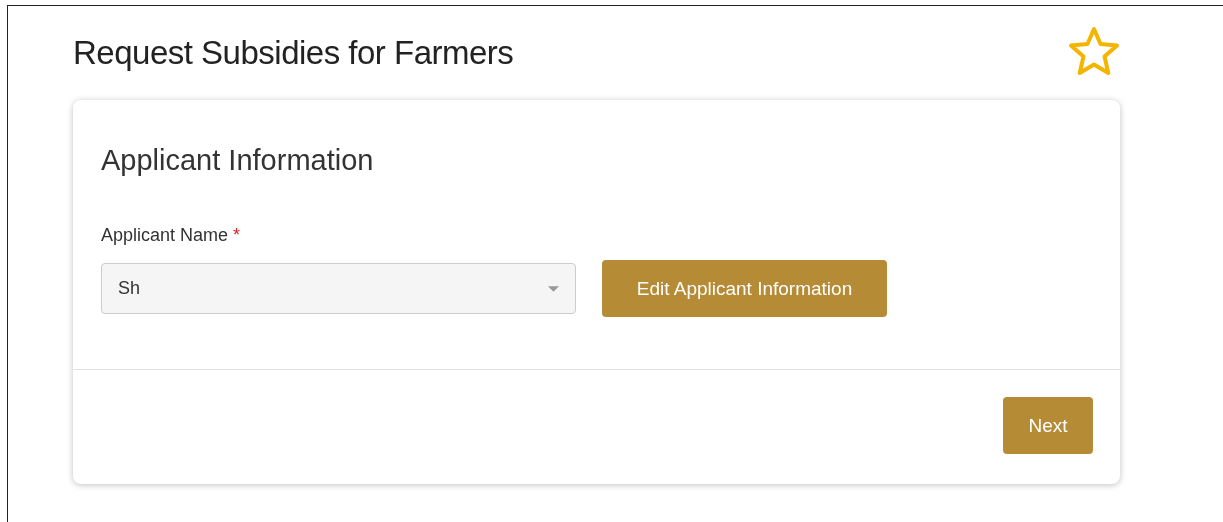 This screenshot has height=522, width=1223. Describe the element at coordinates (744, 288) in the screenshot. I see `edit-button: Edit Applicant Information` at that location.